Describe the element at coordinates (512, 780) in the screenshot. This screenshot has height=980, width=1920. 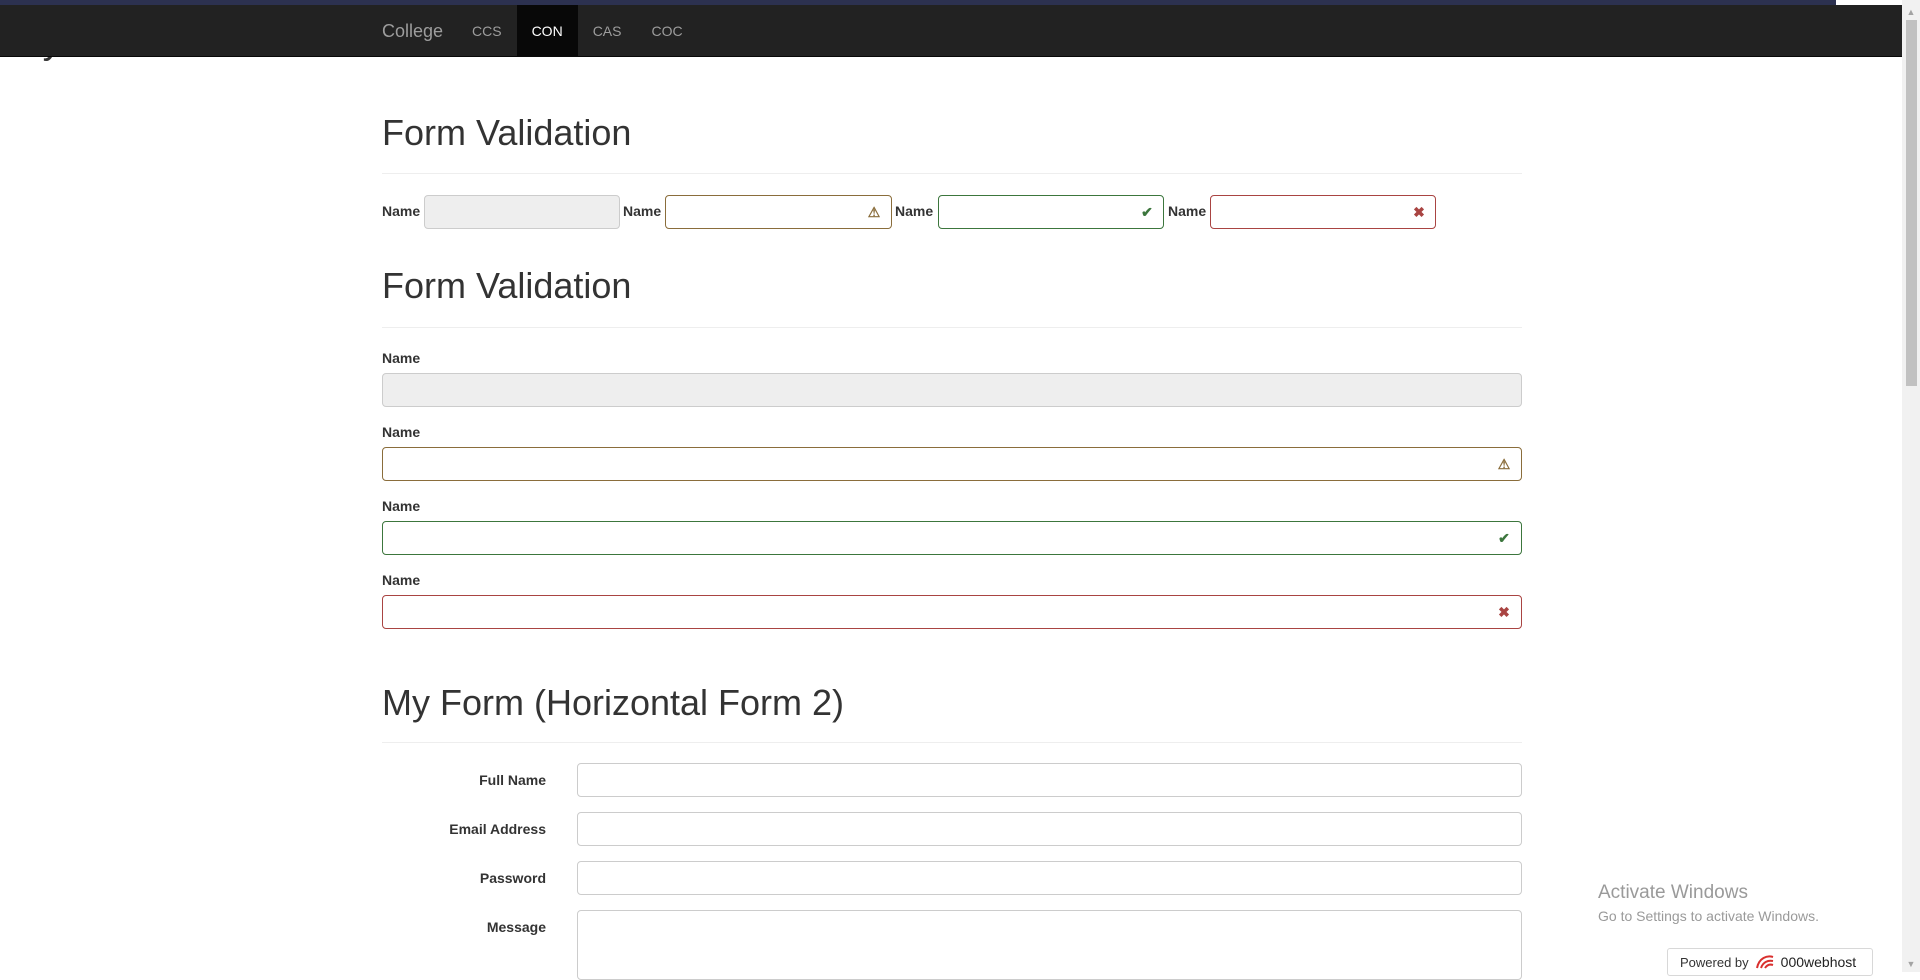
I see `full-name-label: Full Name` at that location.